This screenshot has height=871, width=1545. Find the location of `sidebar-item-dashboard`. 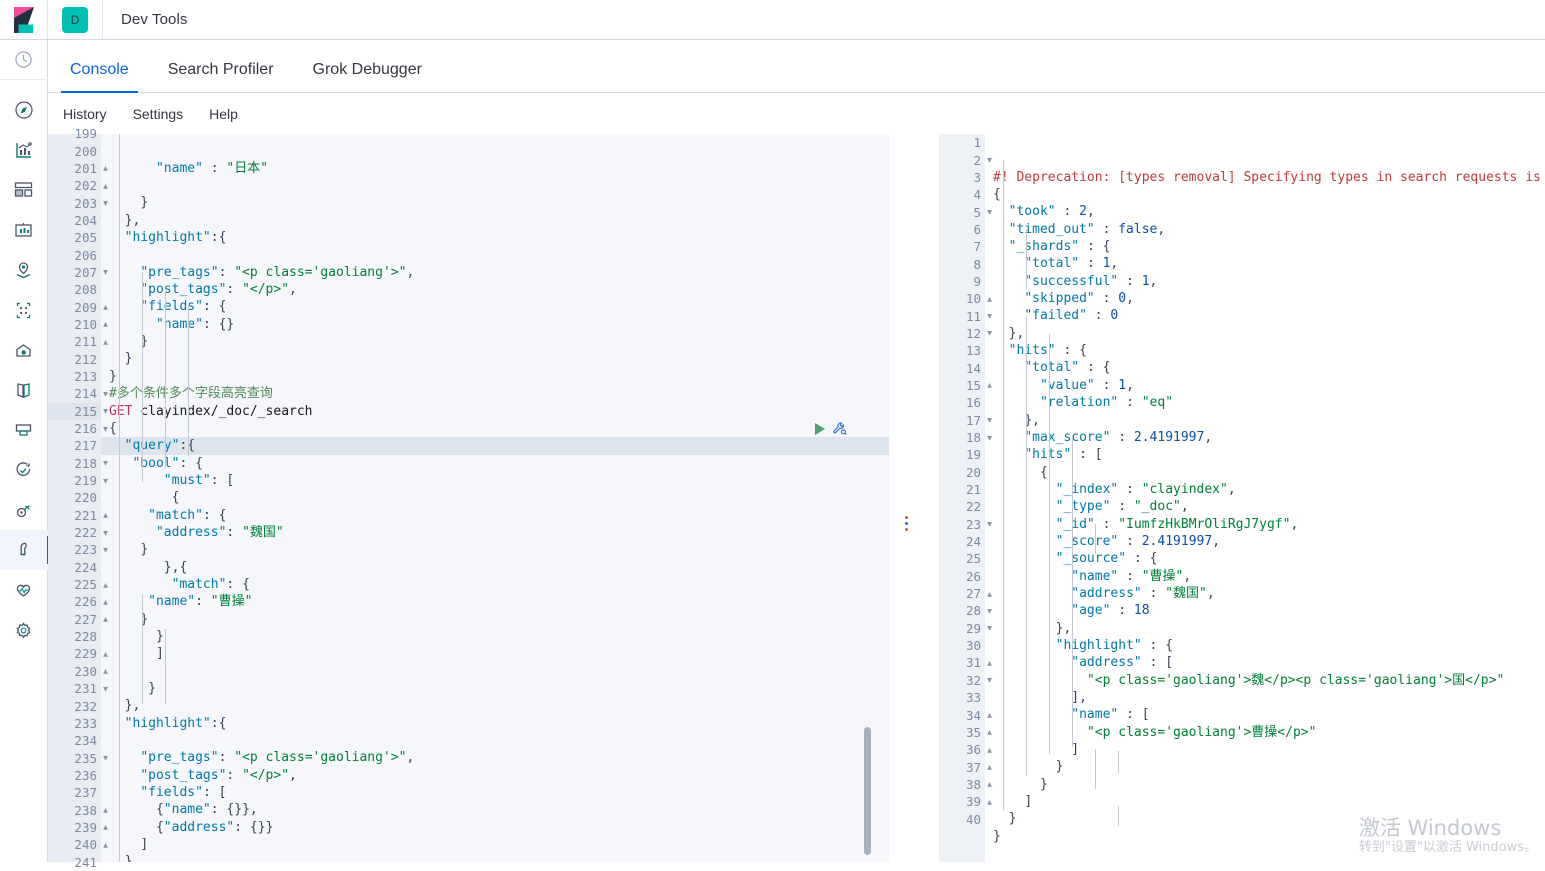

sidebar-item-dashboard is located at coordinates (24, 190).